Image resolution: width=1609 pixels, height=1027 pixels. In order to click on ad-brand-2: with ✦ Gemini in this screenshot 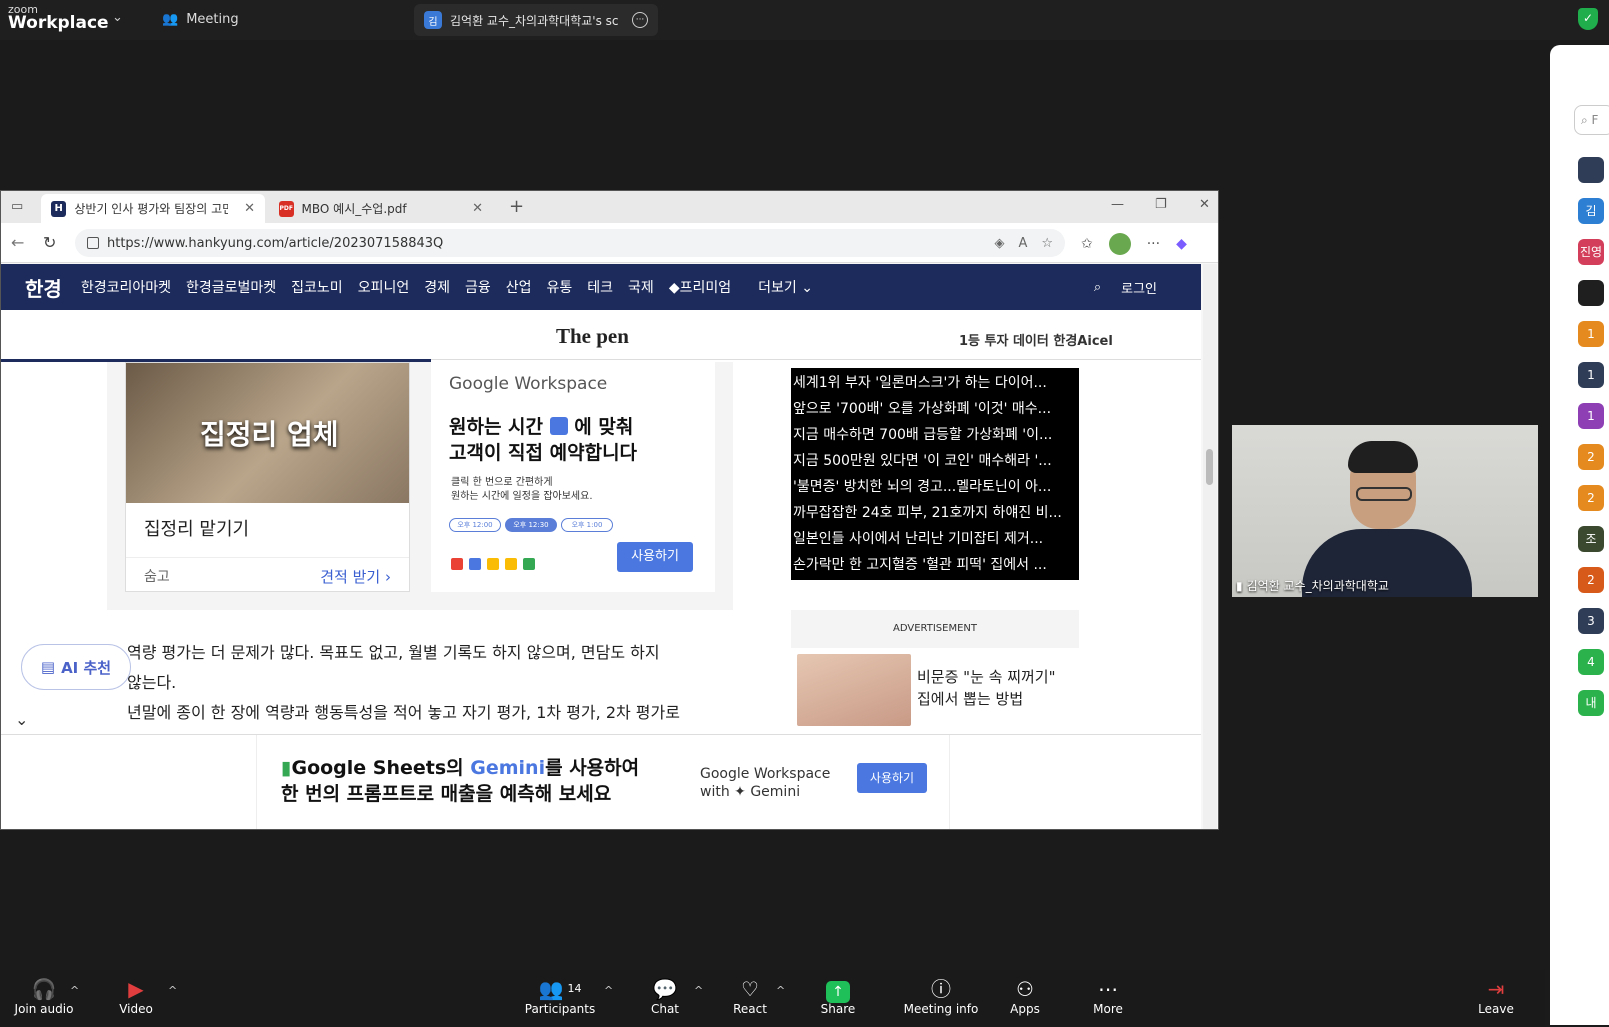, I will do `click(750, 792)`.